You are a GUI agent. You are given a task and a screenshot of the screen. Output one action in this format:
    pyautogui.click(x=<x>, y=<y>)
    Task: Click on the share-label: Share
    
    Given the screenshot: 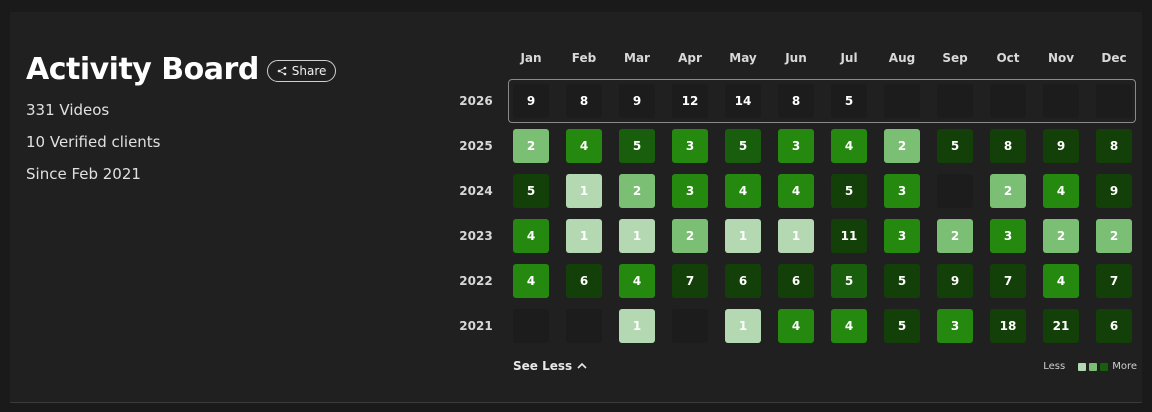 What is the action you would take?
    pyautogui.click(x=309, y=70)
    